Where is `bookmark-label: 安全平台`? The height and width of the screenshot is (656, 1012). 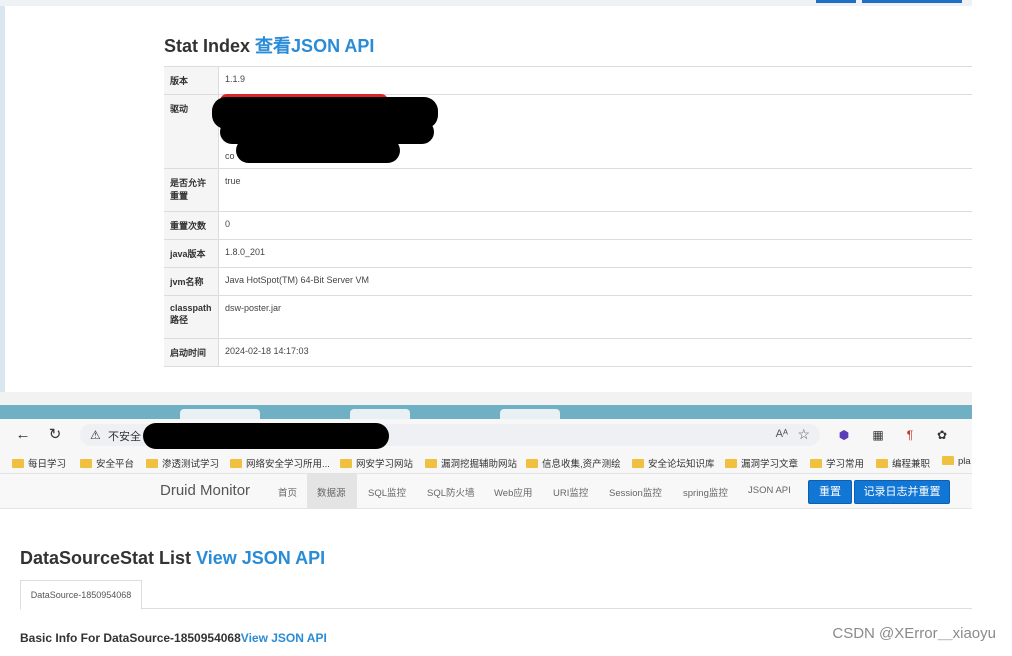 bookmark-label: 安全平台 is located at coordinates (115, 464).